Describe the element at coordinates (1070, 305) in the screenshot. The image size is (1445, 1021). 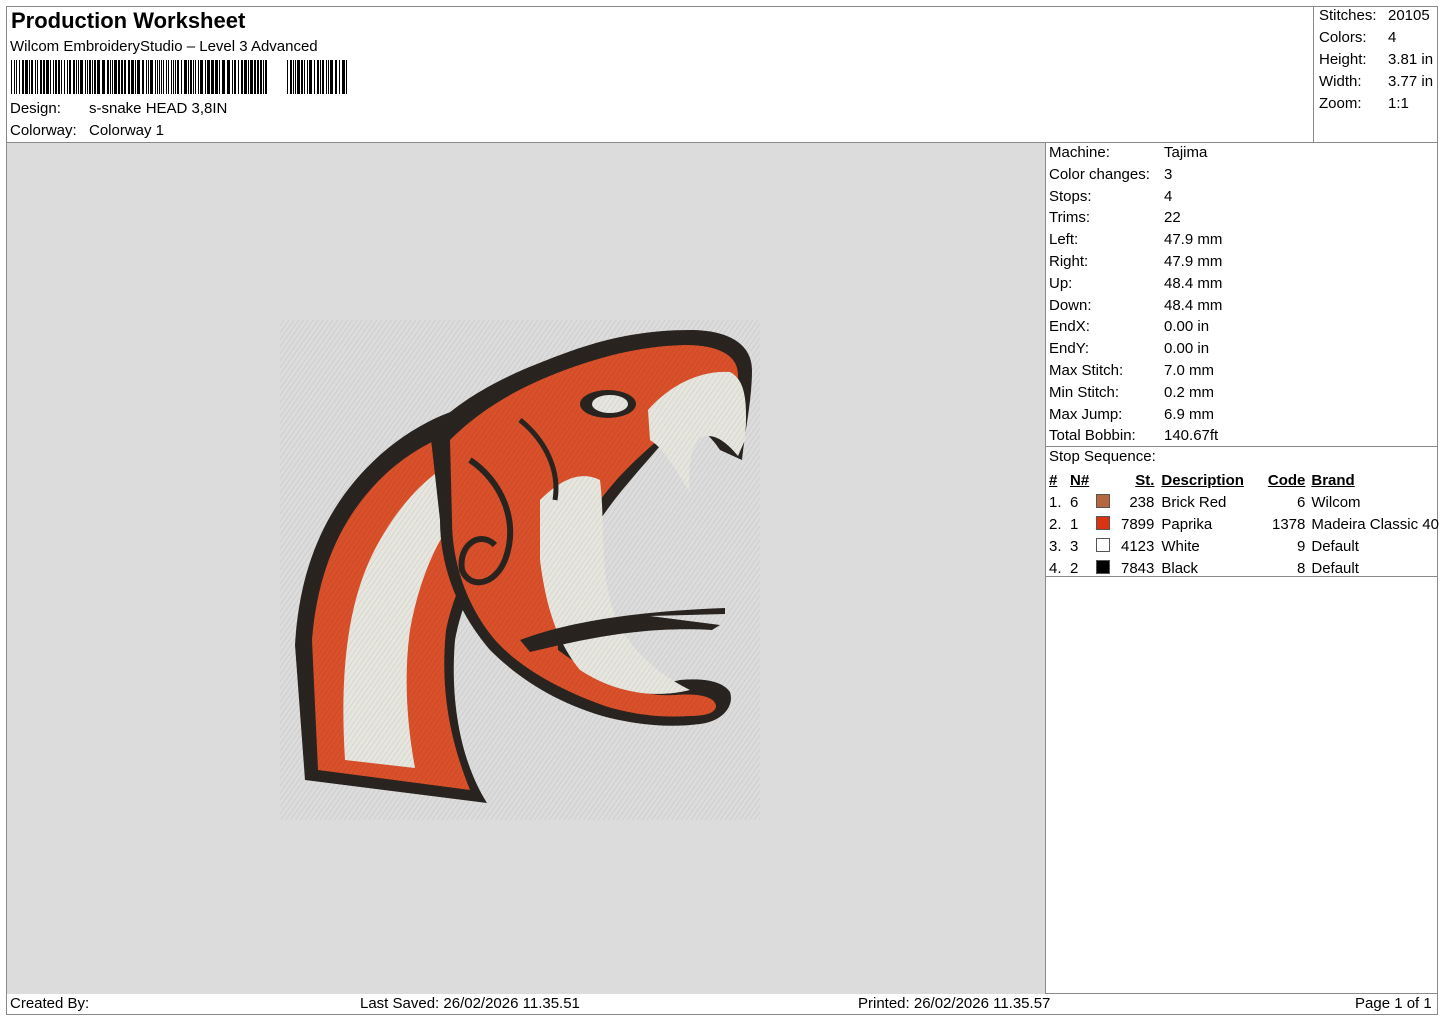
I see `machine-info-label: Down:` at that location.